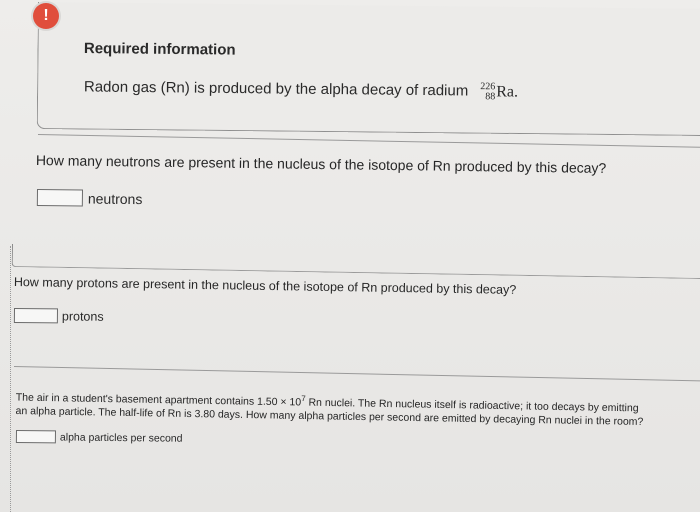  What do you see at coordinates (516, 92) in the screenshot?
I see `nuclide-period: .` at bounding box center [516, 92].